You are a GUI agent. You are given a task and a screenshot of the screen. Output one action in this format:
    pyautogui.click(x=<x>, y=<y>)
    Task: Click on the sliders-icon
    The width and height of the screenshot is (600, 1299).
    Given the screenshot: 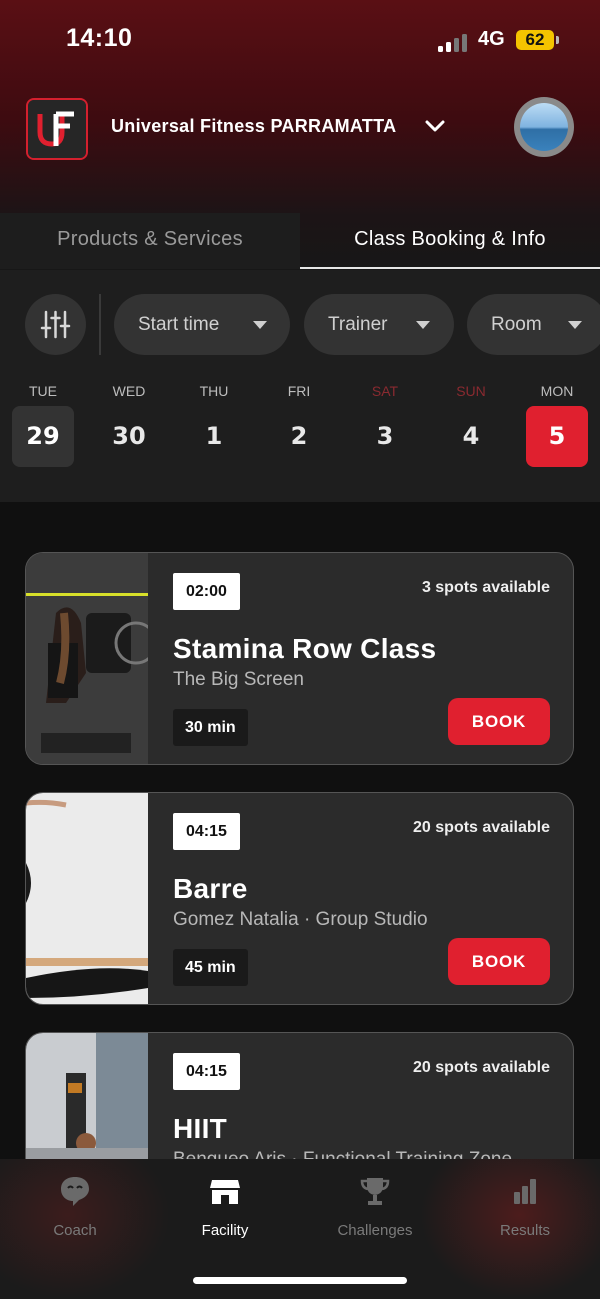 What is the action you would take?
    pyautogui.click(x=55, y=324)
    